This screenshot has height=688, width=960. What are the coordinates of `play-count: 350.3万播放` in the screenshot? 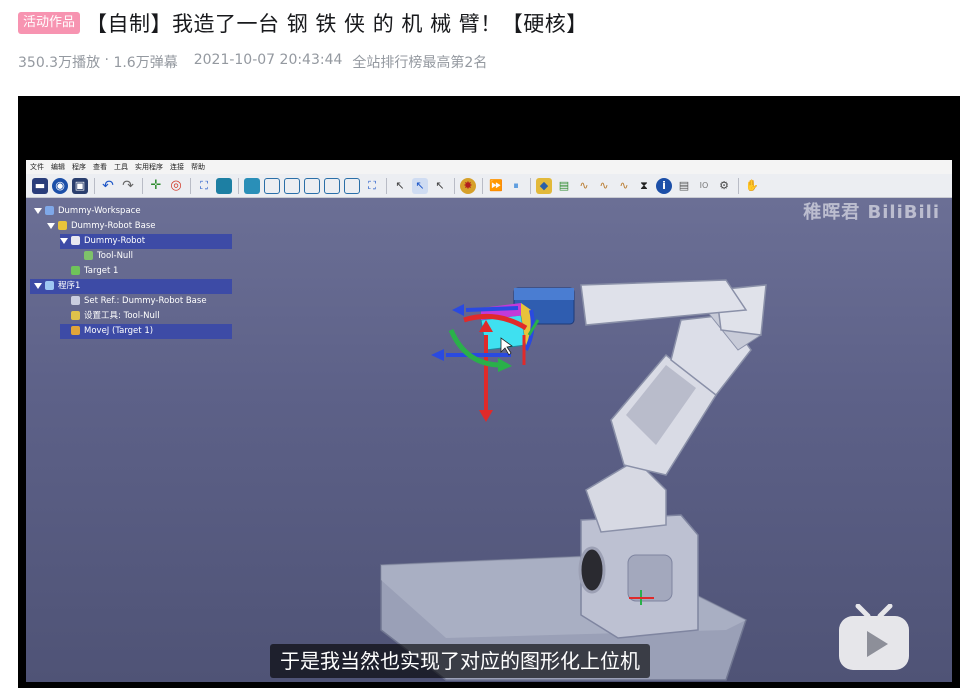 It's located at (59, 63).